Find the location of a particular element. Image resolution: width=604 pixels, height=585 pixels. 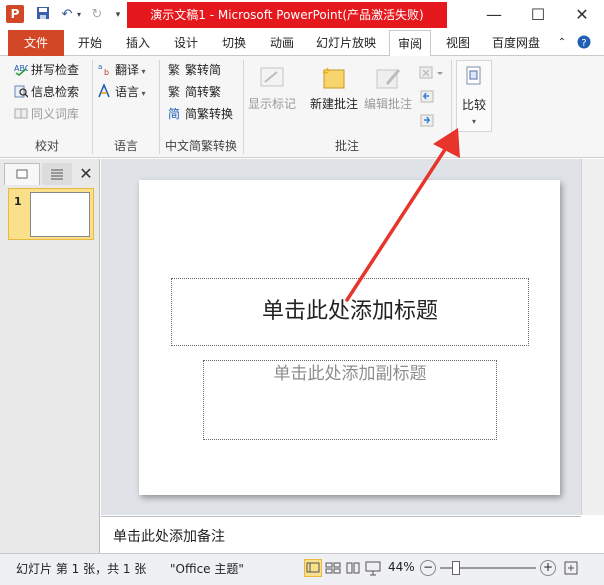

thesaurus-button: 同义词库 is located at coordinates (46, 114).